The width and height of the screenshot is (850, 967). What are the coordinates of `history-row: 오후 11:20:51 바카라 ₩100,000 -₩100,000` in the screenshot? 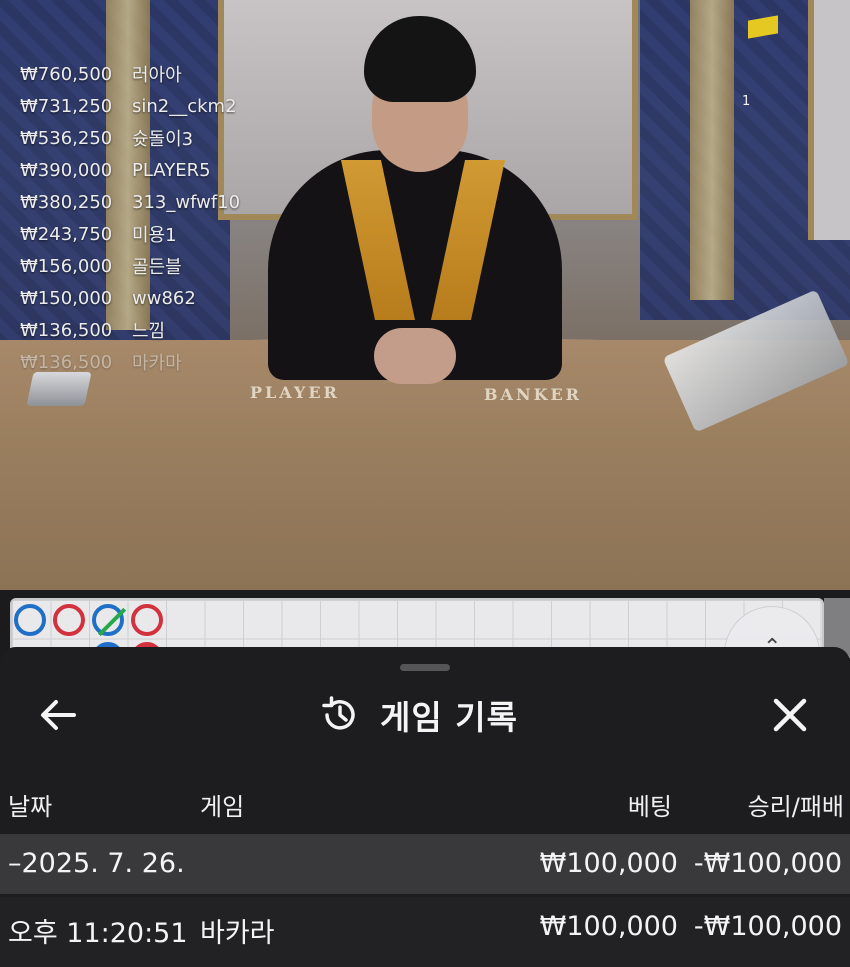 It's located at (425, 932).